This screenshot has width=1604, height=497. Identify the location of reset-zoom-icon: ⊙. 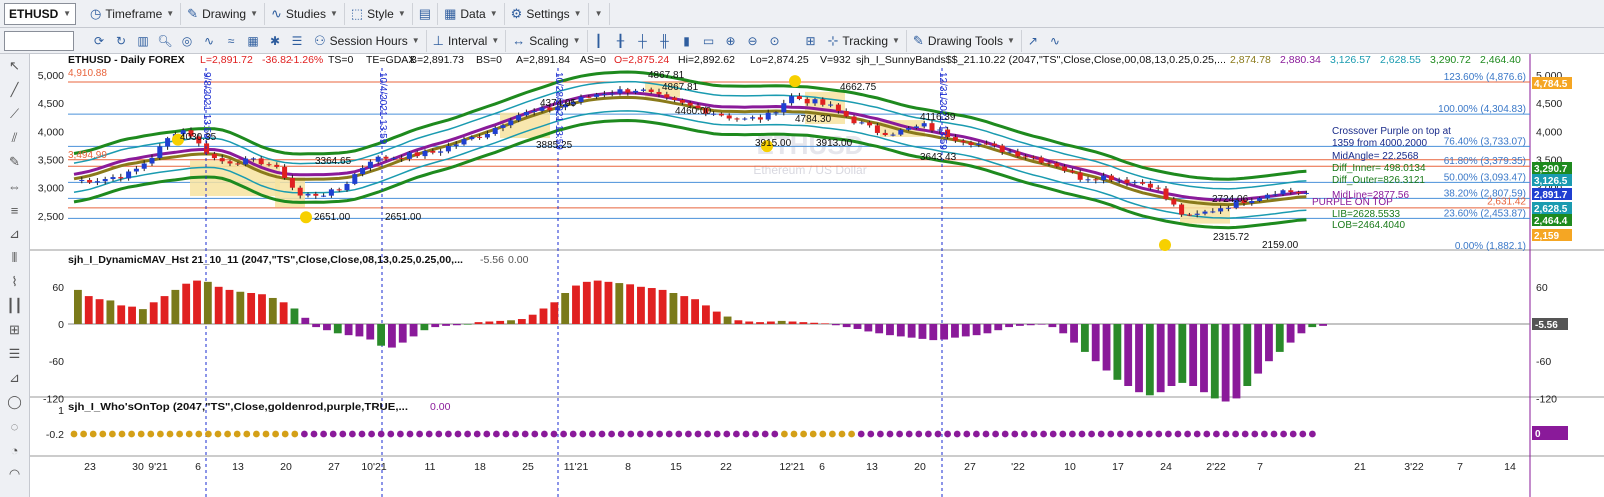
(775, 41).